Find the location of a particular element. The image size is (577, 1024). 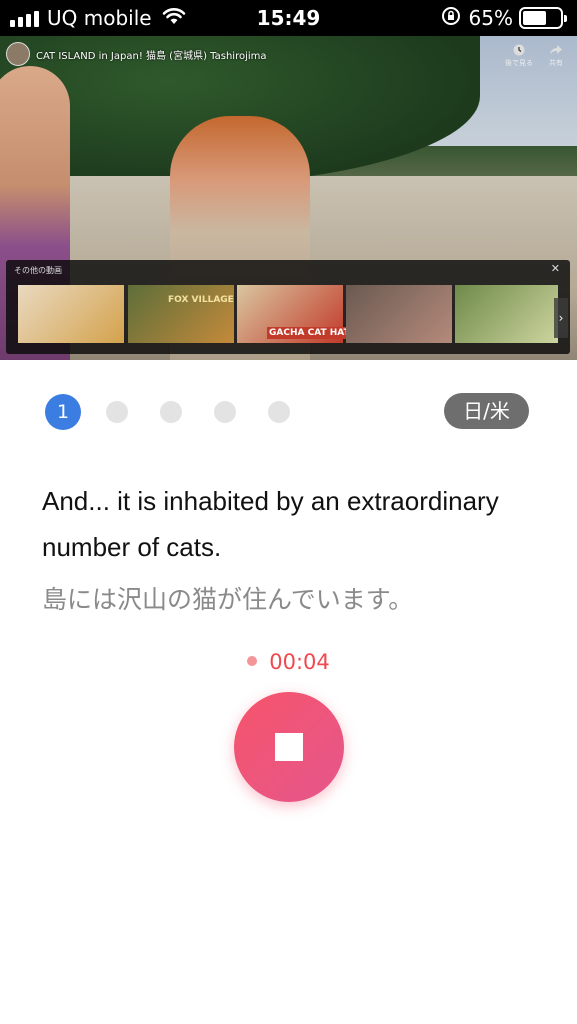

watch-later-label: 後で見る is located at coordinates (519, 63).